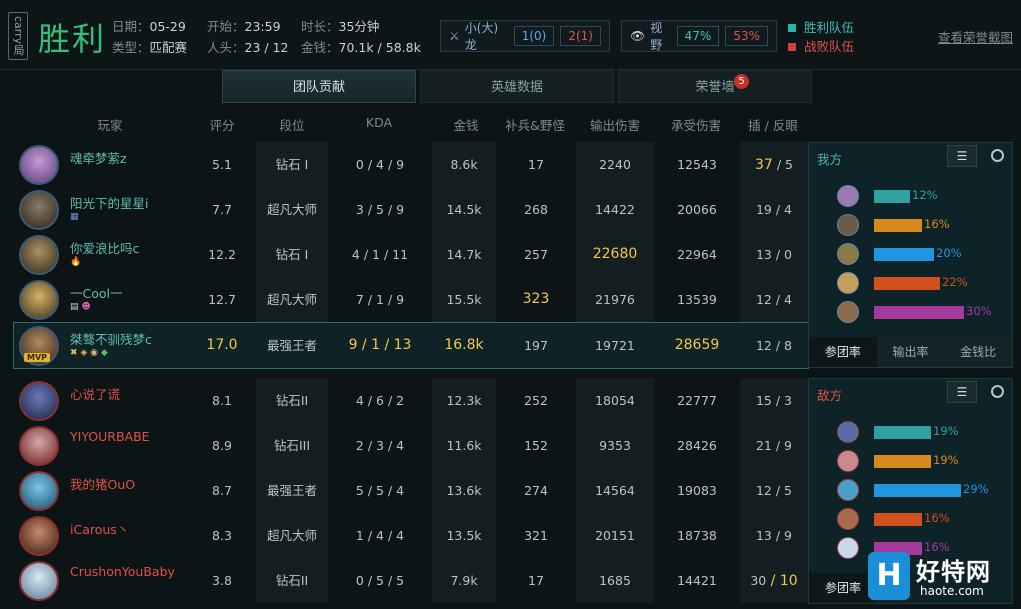  Describe the element at coordinates (122, 571) in the screenshot. I see `player-name: CrushonYouBaby` at that location.